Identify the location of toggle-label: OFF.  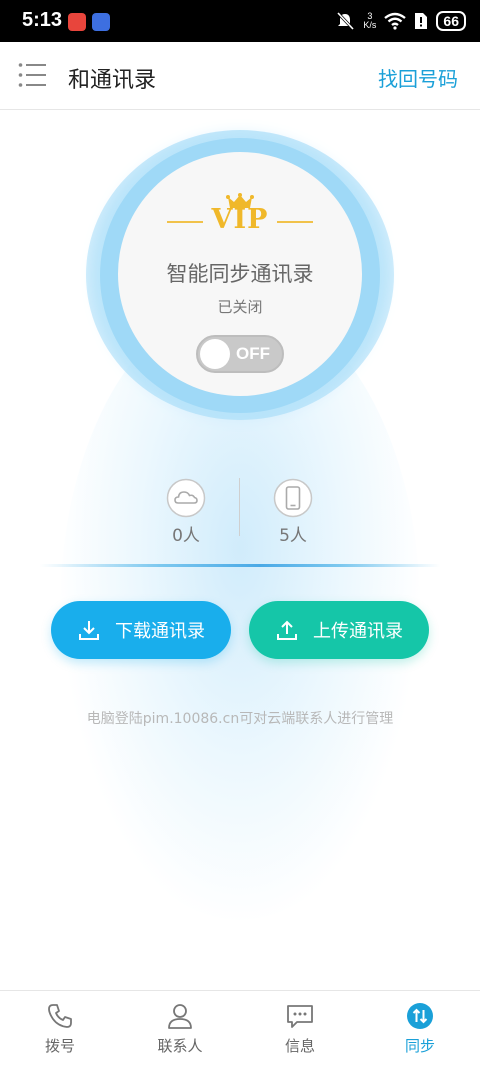
(253, 353).